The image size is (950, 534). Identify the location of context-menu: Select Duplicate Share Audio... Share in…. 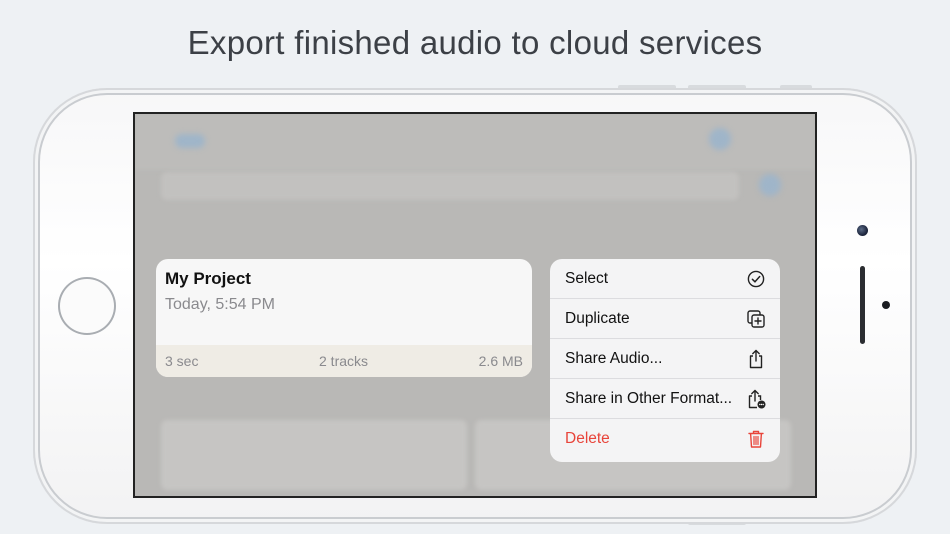
(665, 360).